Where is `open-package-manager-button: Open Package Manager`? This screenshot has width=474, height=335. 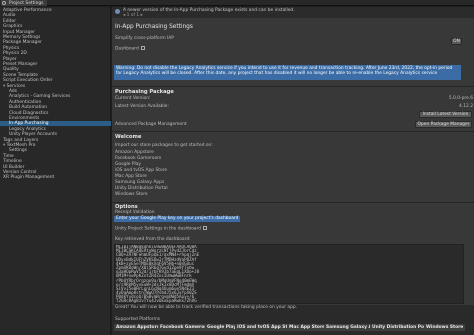
open-package-manager-button: Open Package Manager is located at coordinates (443, 124).